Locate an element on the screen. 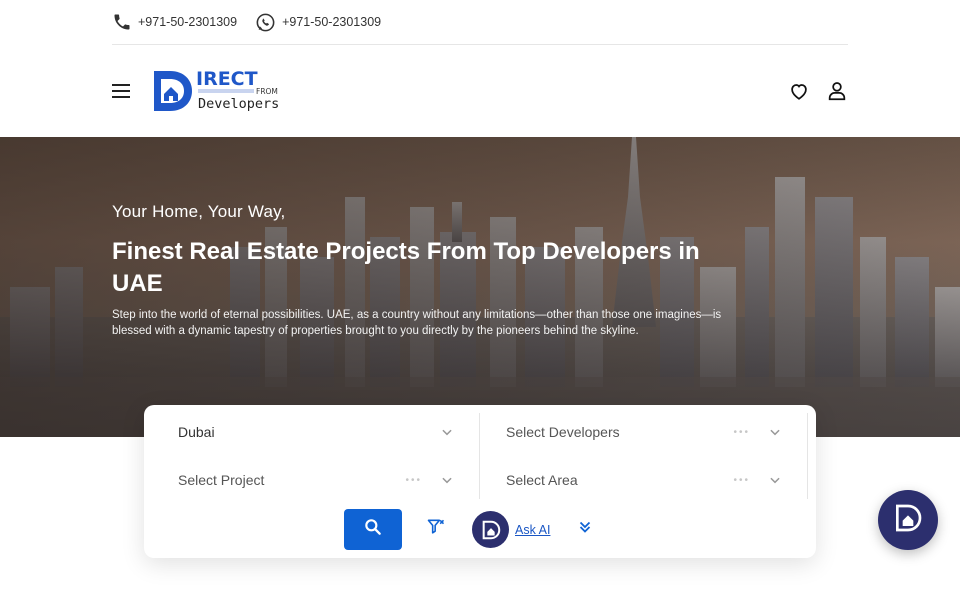 Image resolution: width=960 pixels, height=600 pixels. user-icon is located at coordinates (837, 91).